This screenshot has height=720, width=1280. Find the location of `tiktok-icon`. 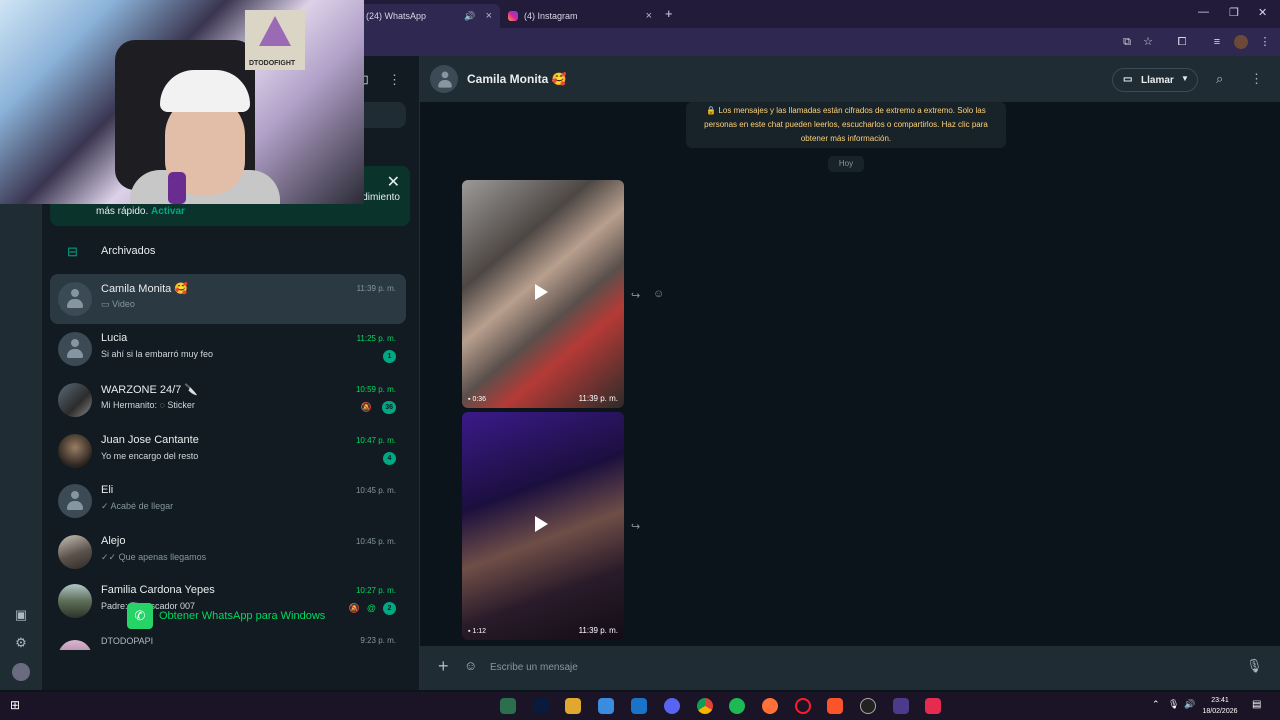

tiktok-icon is located at coordinates (933, 706).